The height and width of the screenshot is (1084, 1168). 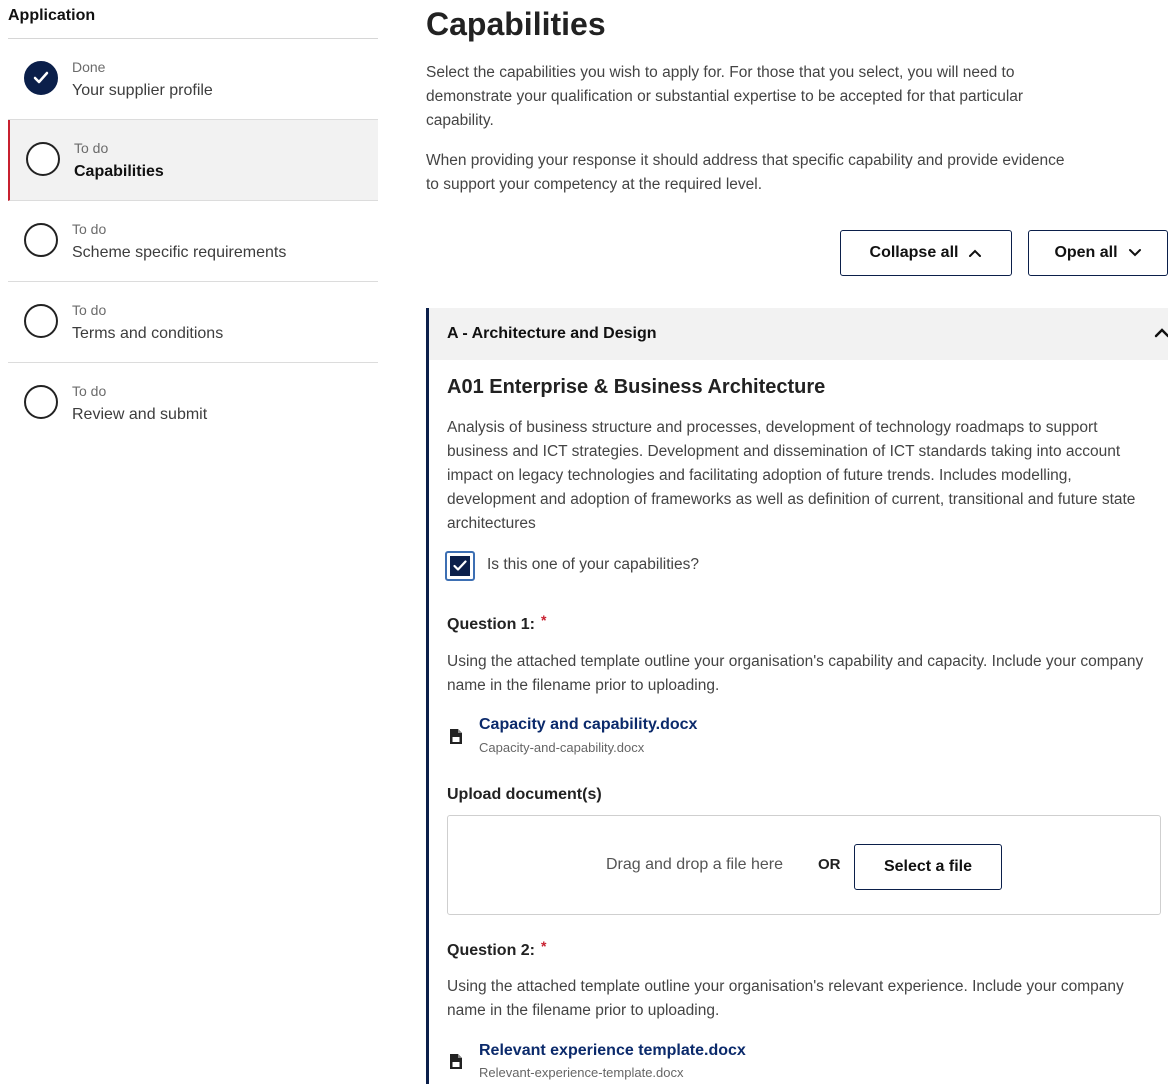 I want to click on sidebar-title: Application, so click(x=52, y=15).